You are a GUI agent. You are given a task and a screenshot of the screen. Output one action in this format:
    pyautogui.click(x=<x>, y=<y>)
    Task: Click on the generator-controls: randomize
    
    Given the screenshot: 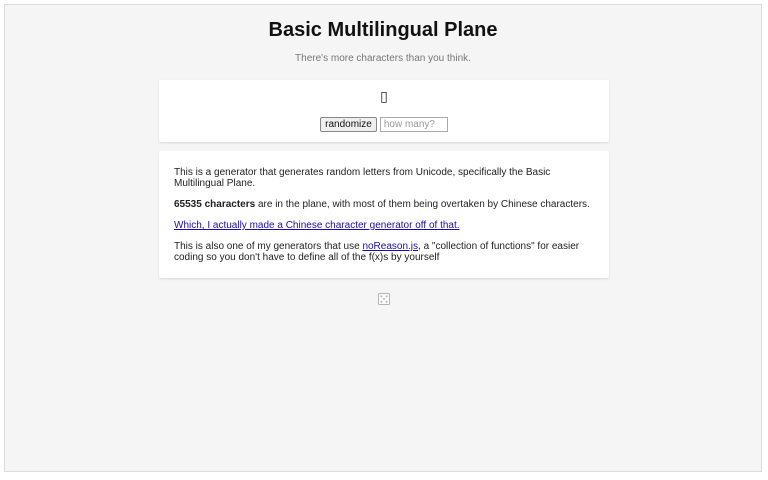 What is the action you would take?
    pyautogui.click(x=384, y=124)
    